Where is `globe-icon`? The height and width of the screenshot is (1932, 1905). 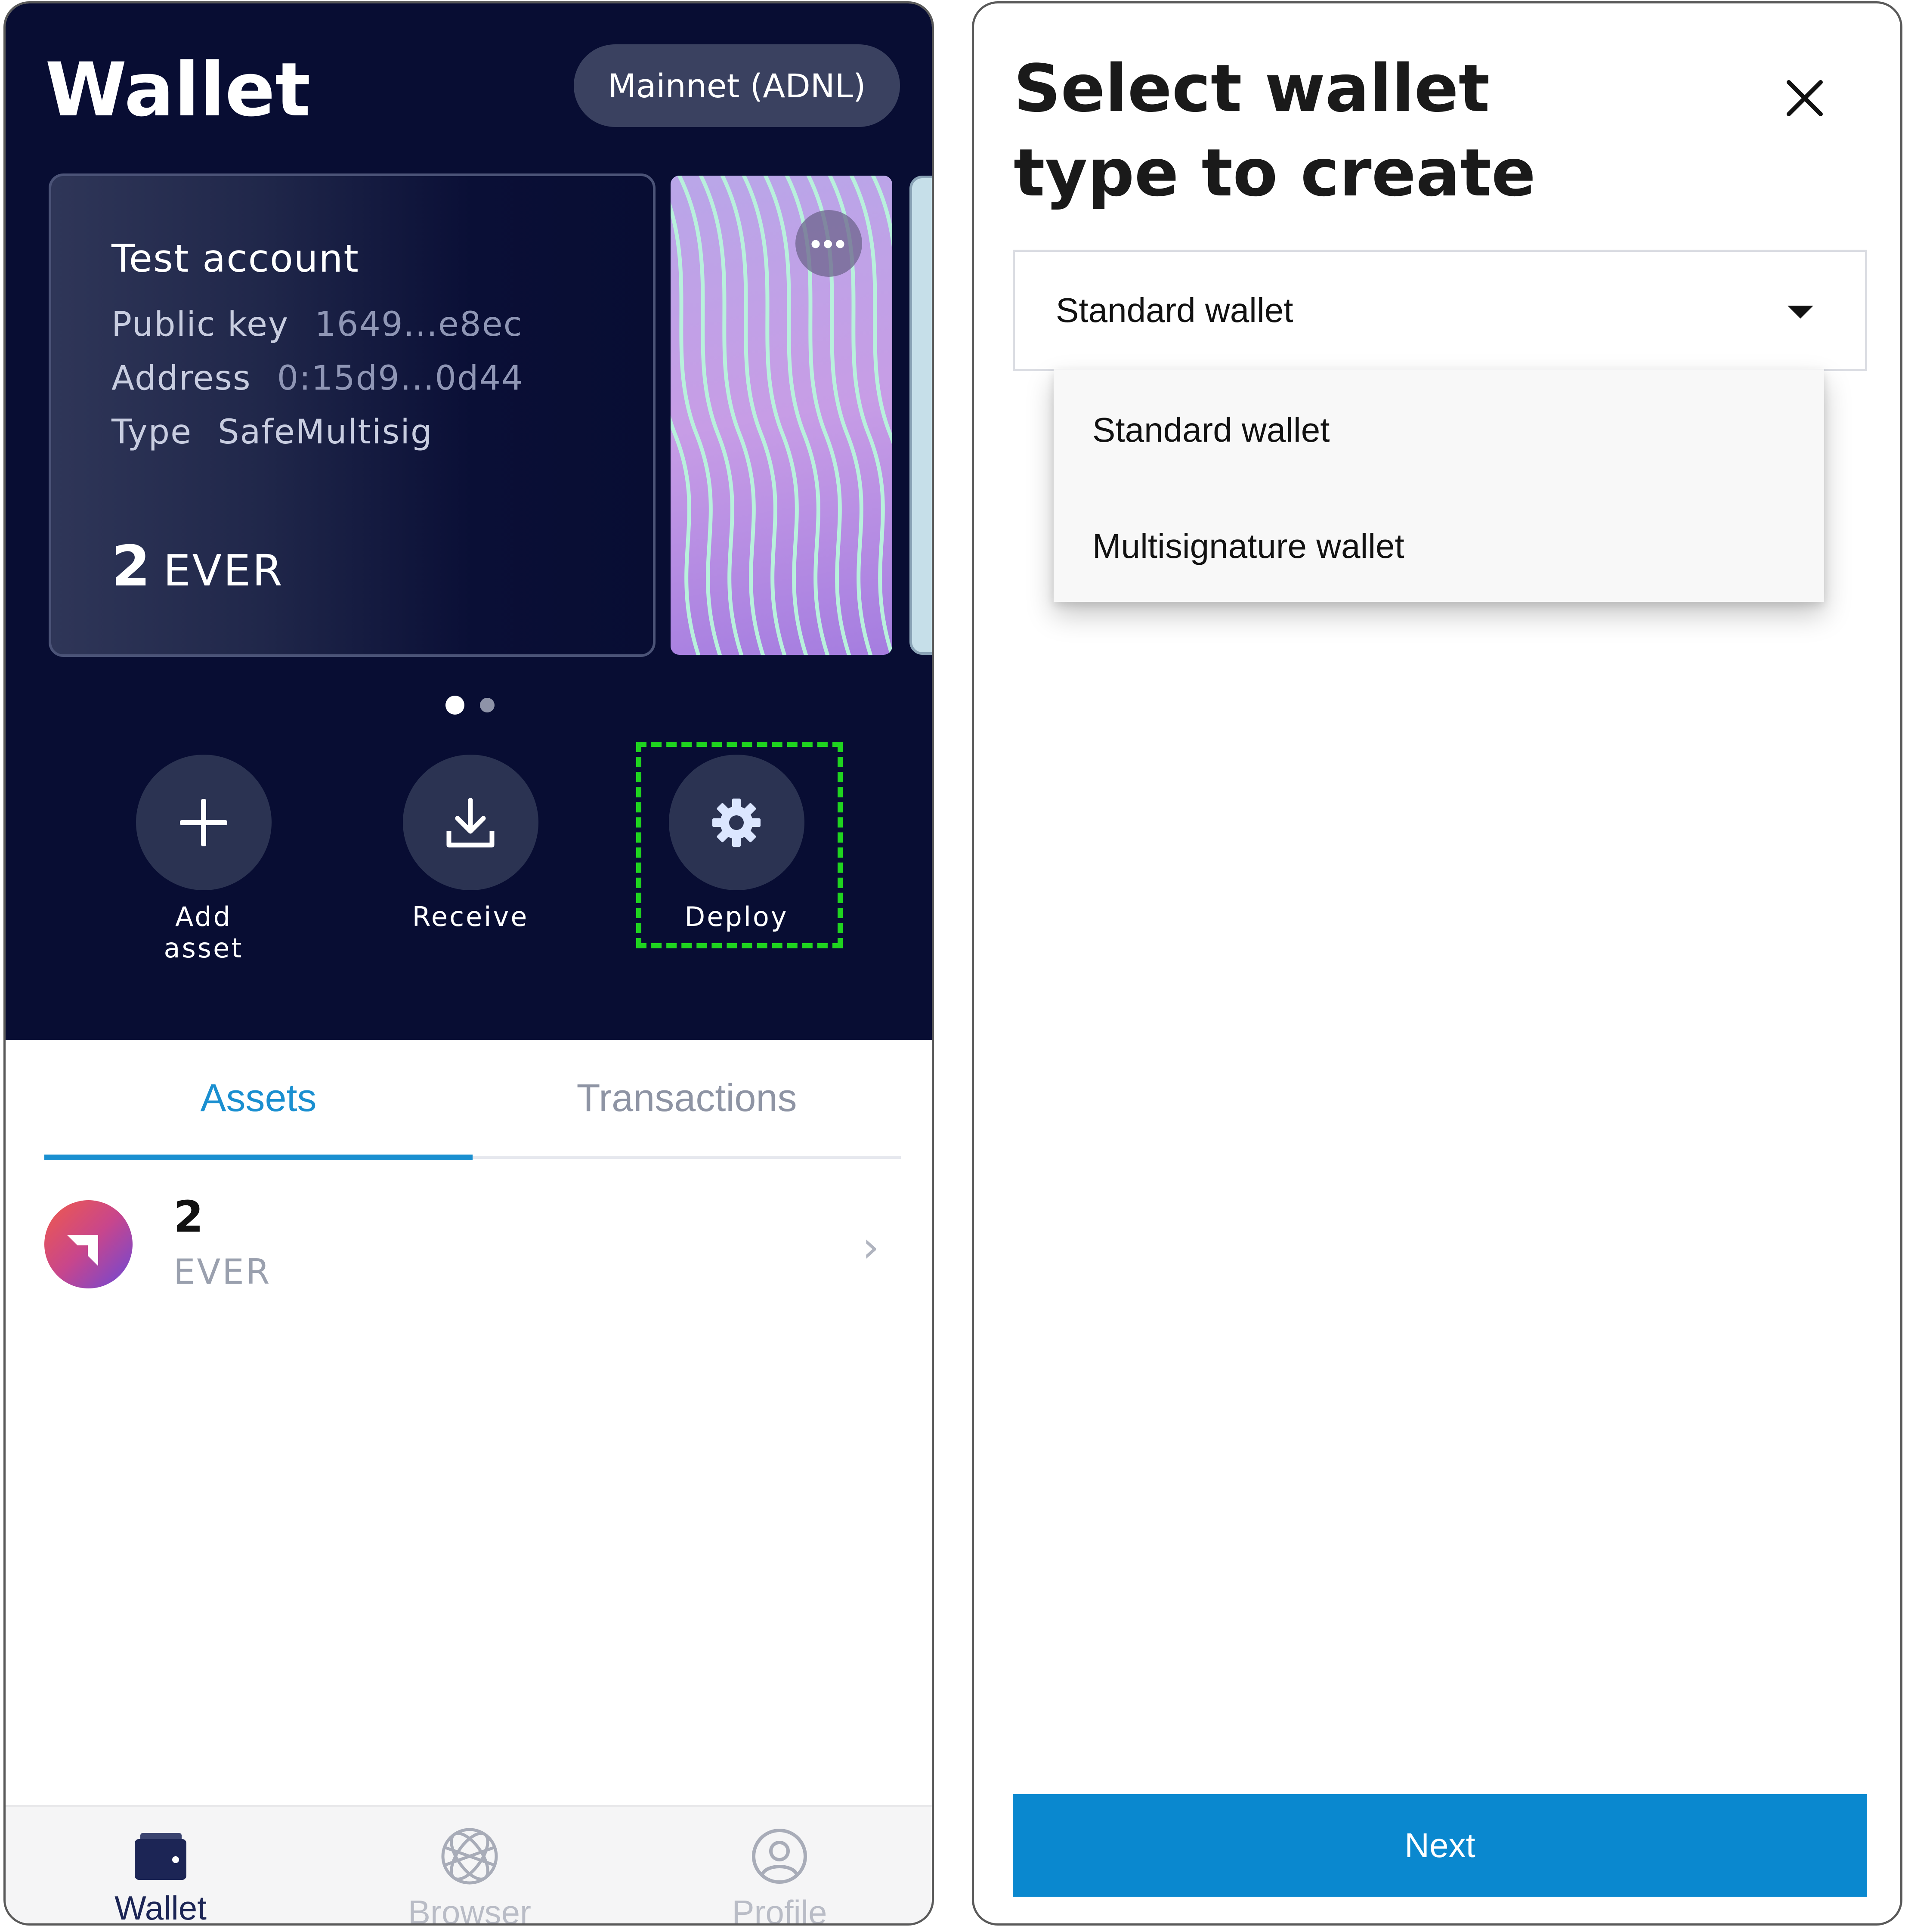 globe-icon is located at coordinates (469, 1856).